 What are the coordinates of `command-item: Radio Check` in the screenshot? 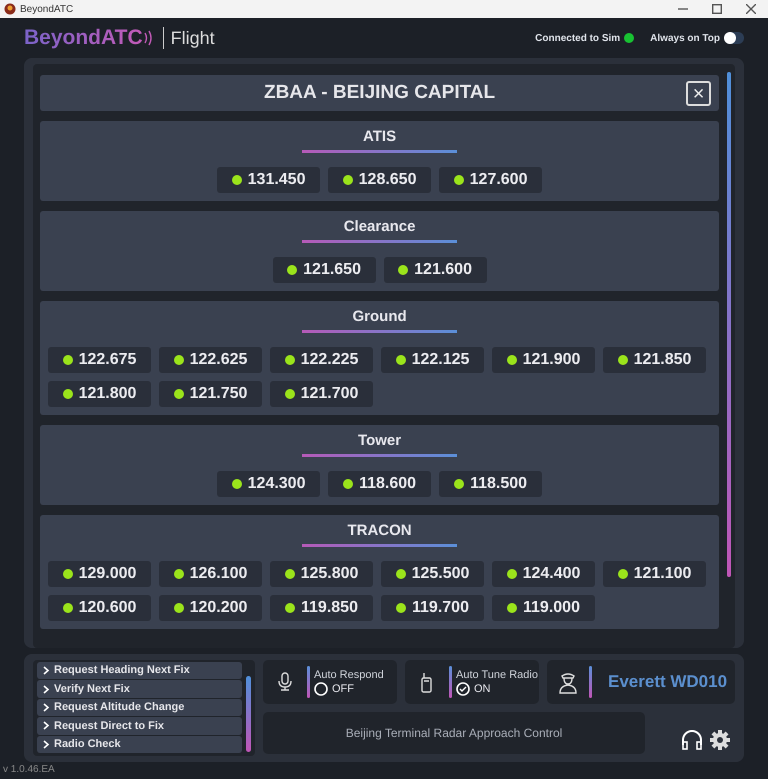 It's located at (139, 745).